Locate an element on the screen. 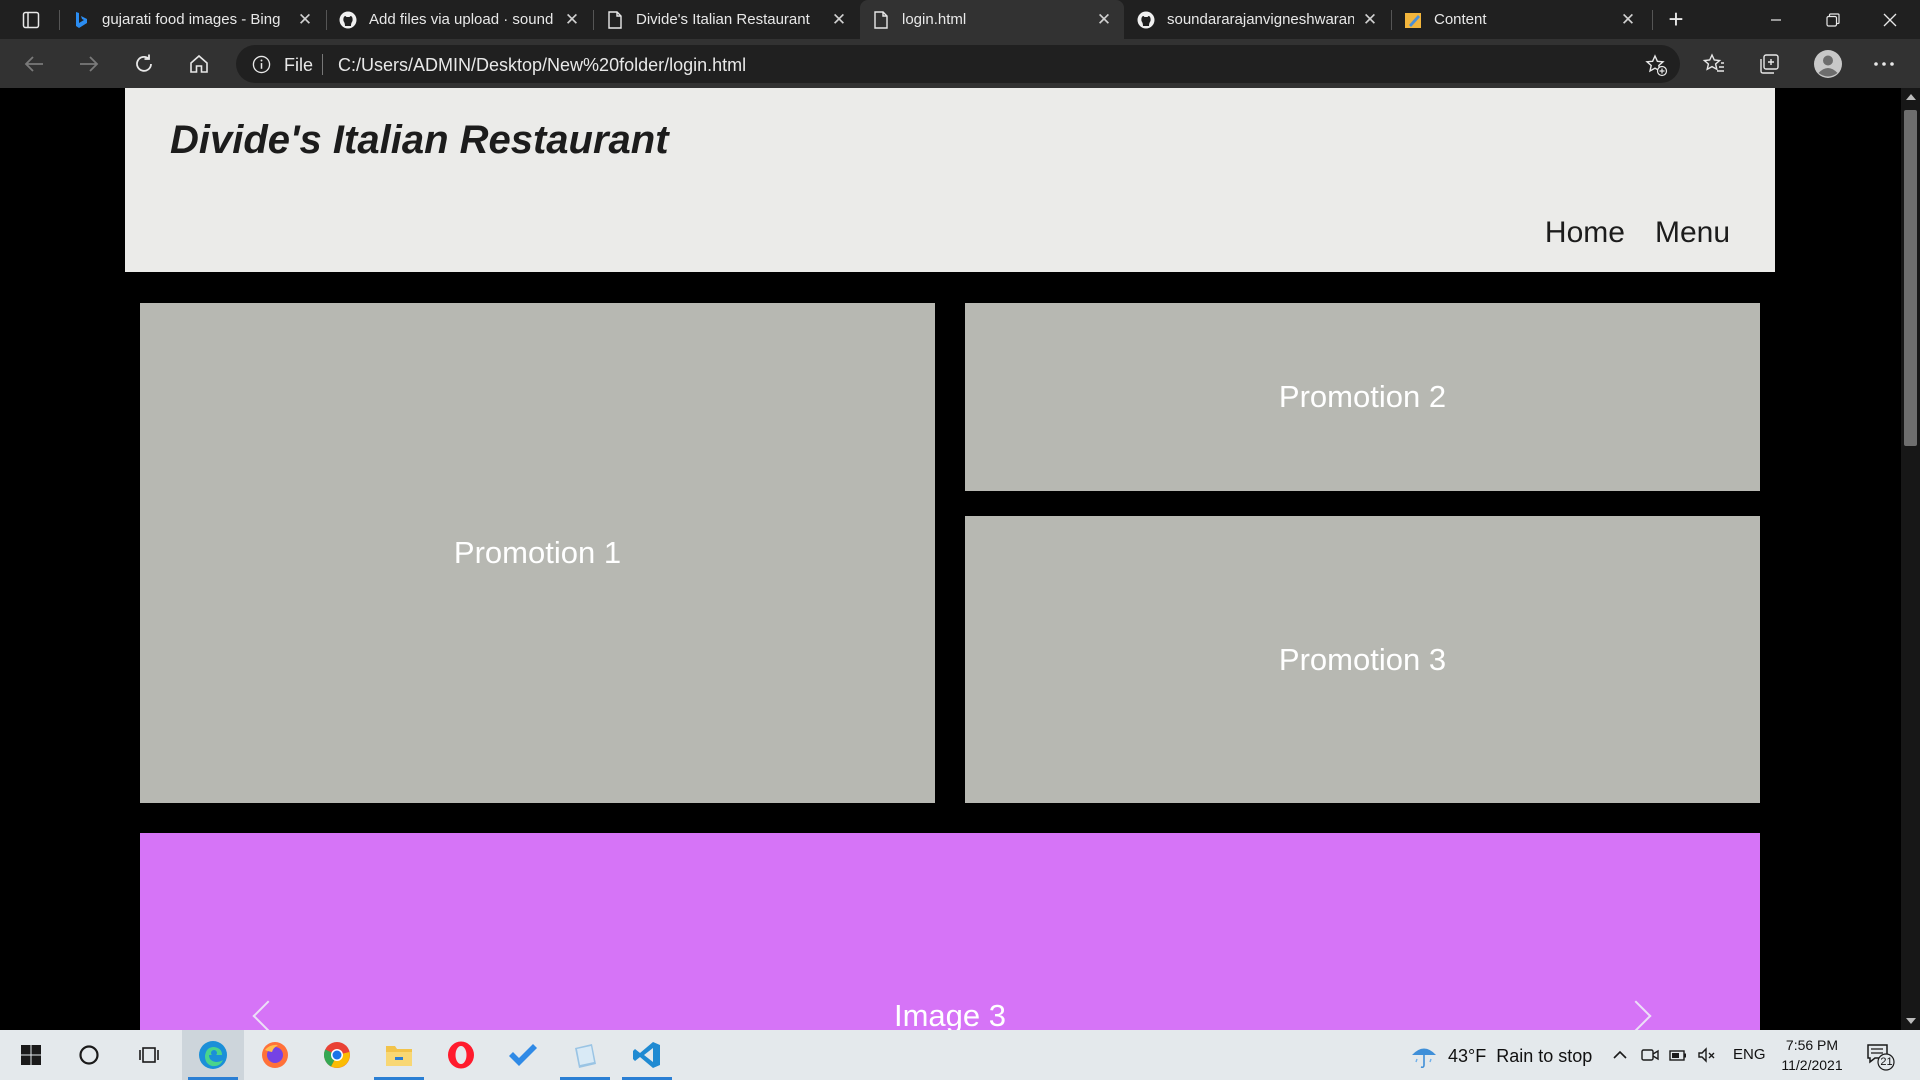 The image size is (1920, 1080). tab-github-upload: Add files via upload · sound ✕ is located at coordinates (459, 19).